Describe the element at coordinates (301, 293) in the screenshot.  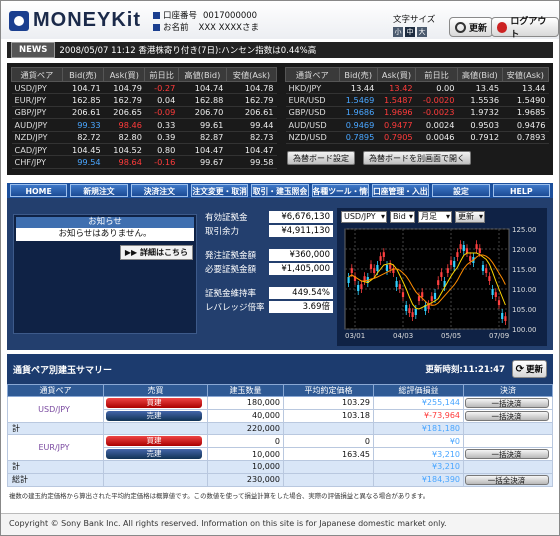
I see `fund-value: 449.54%` at that location.